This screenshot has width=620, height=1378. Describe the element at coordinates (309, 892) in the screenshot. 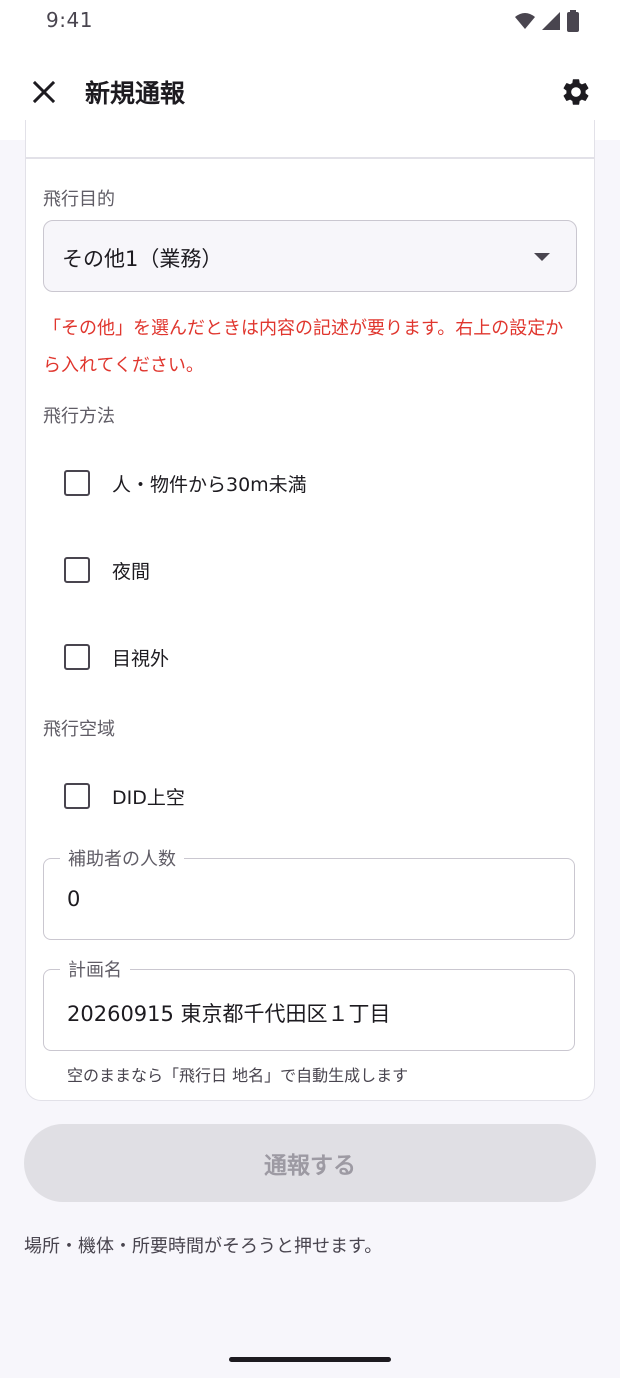

I see `assistants-field: 補助者の人数 0` at that location.